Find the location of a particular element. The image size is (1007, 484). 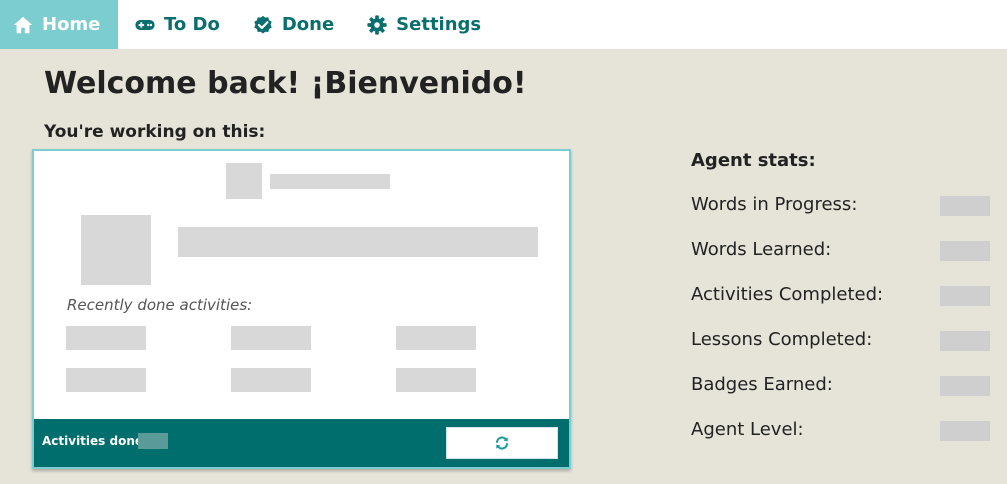

gamepad-icon is located at coordinates (145, 24).